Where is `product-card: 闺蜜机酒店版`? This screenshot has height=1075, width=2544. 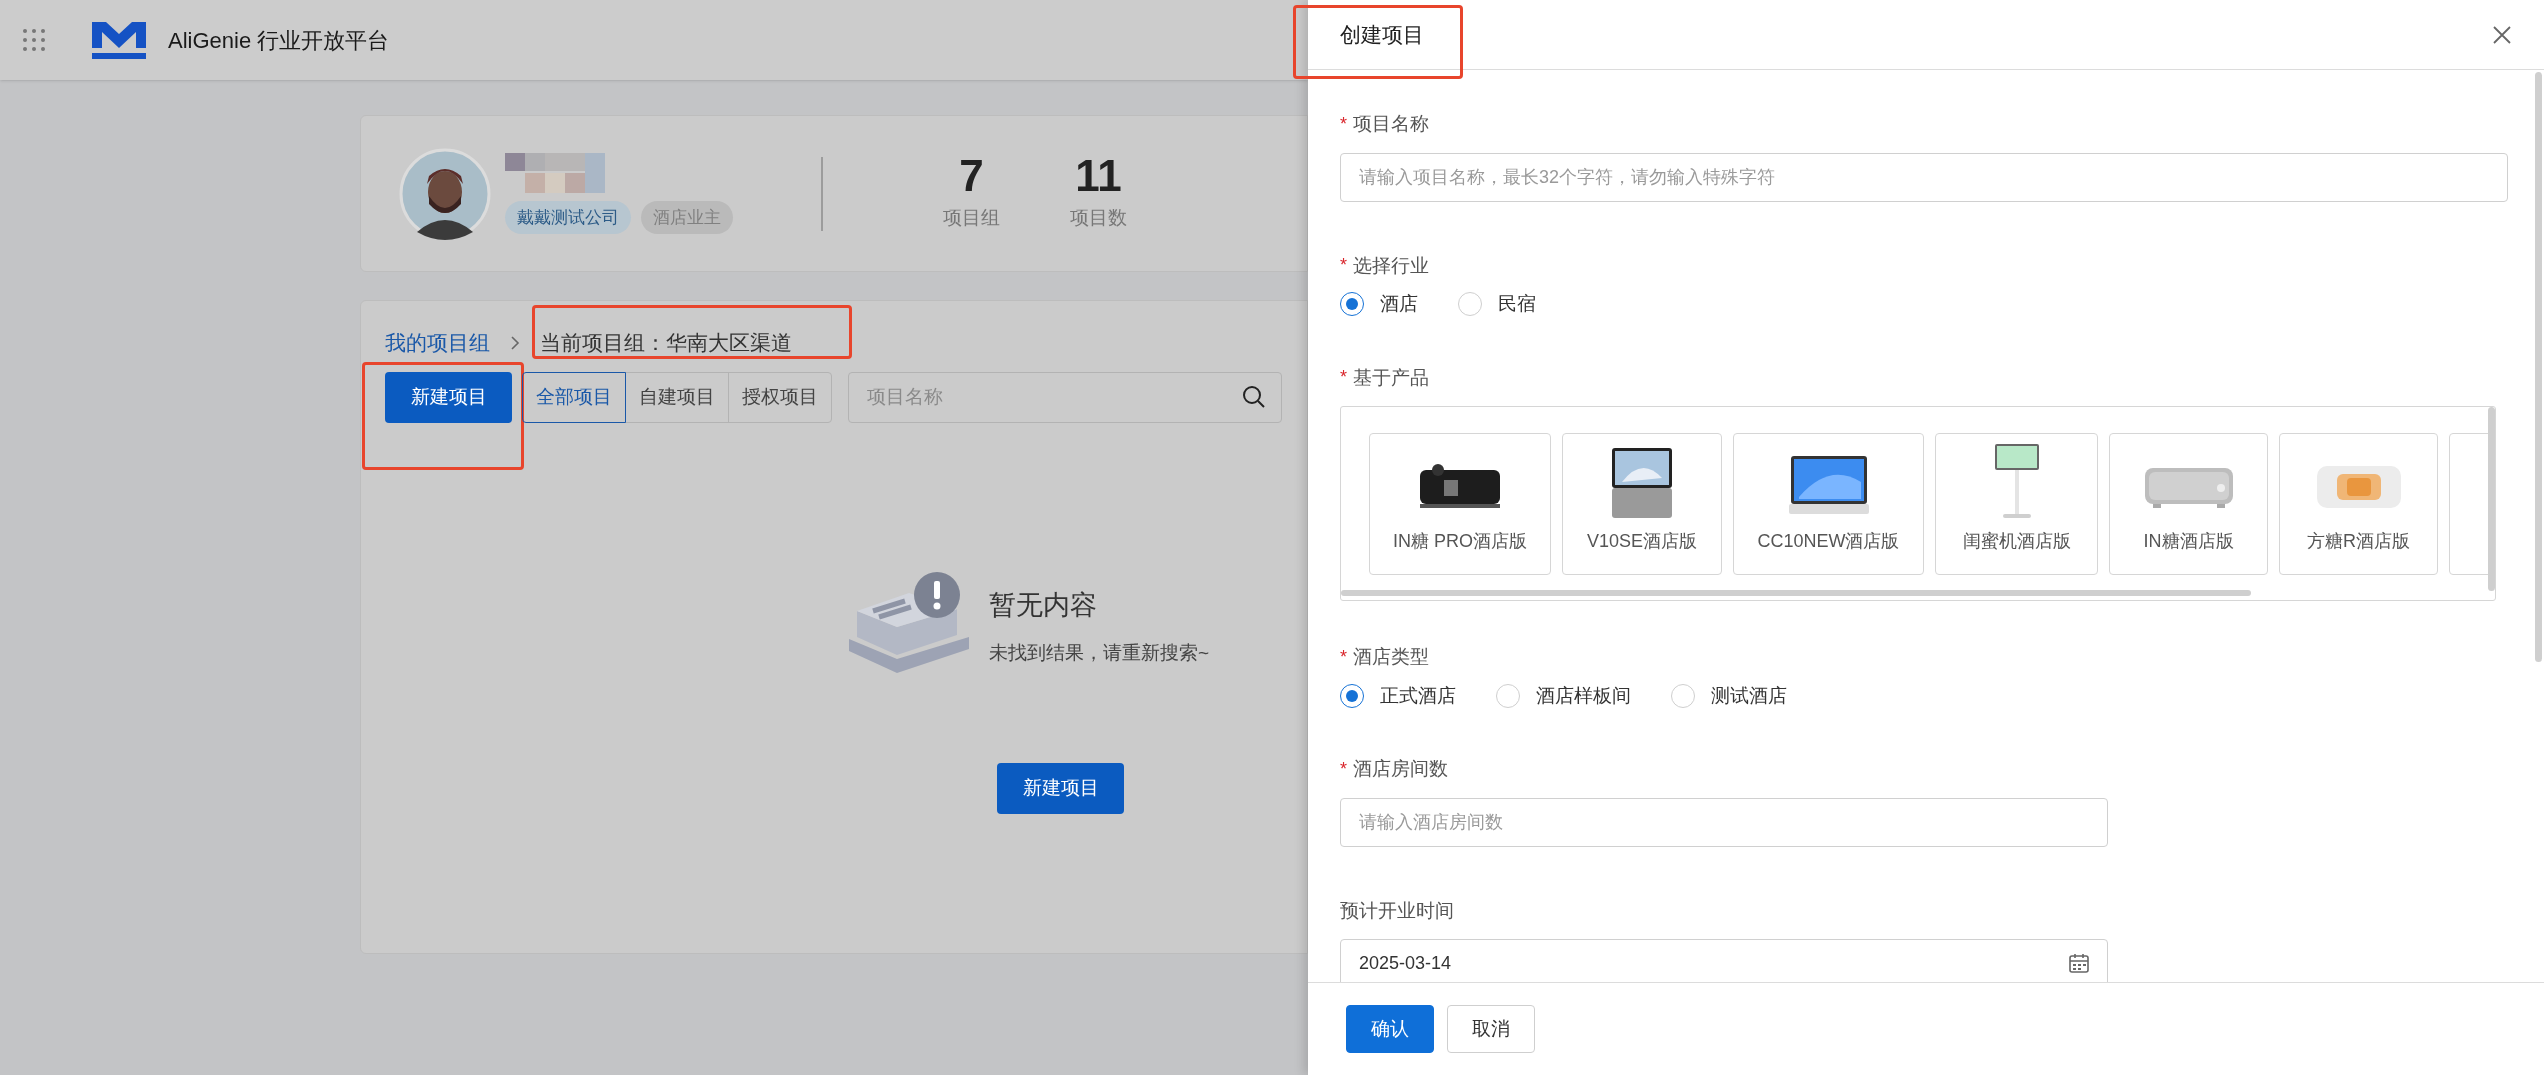
product-card: 闺蜜机酒店版 is located at coordinates (2016, 504).